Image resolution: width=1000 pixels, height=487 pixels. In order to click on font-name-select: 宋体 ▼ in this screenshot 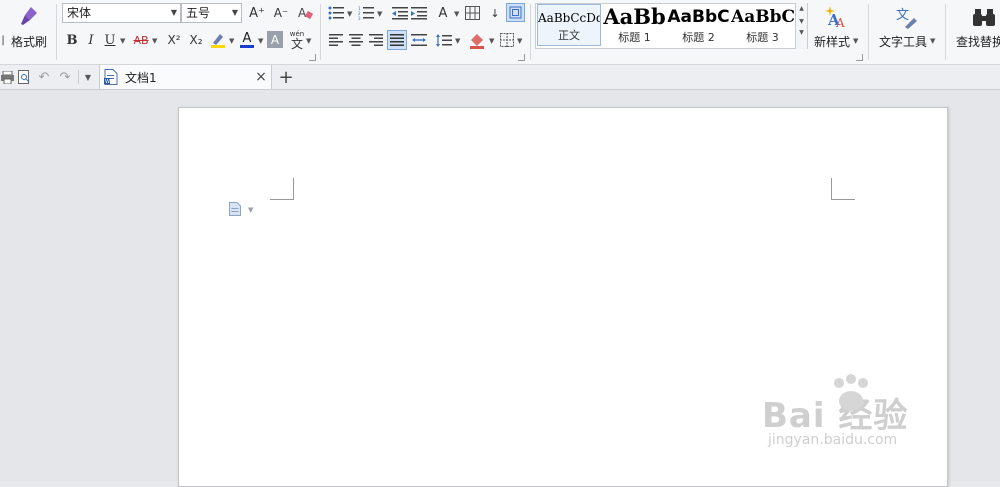, I will do `click(121, 13)`.